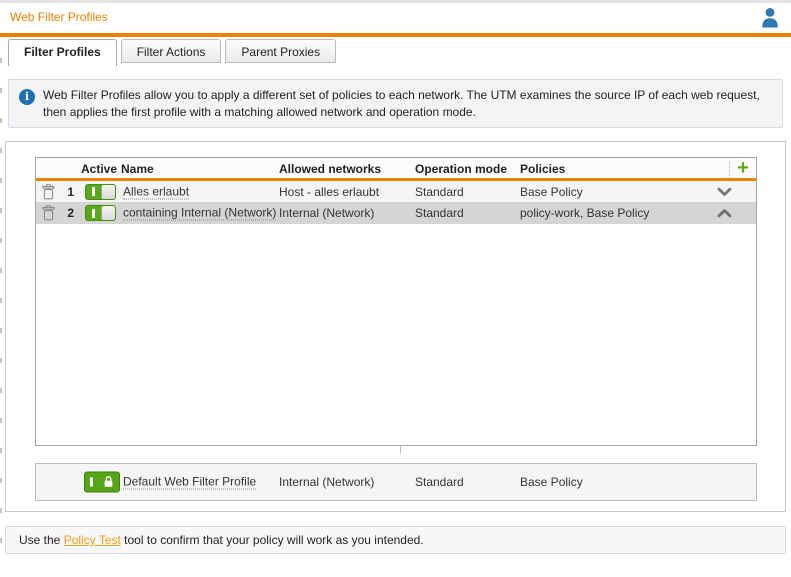 This screenshot has width=791, height=577. Describe the element at coordinates (724, 213) in the screenshot. I see `chevron-up-icon` at that location.